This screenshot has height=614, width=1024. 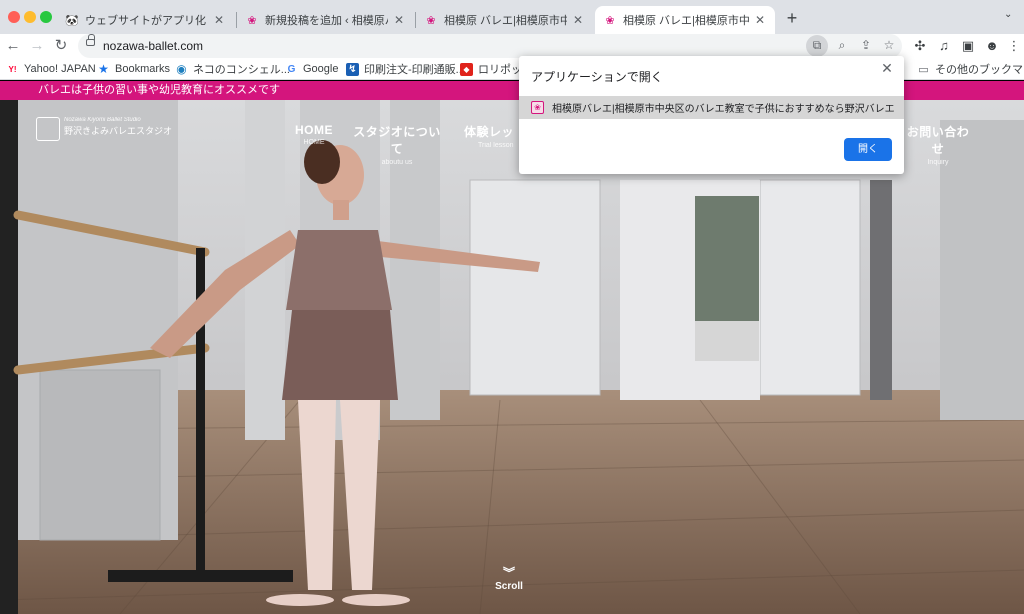 What do you see at coordinates (153, 46) in the screenshot?
I see `url-text: nozawa-ballet.com` at bounding box center [153, 46].